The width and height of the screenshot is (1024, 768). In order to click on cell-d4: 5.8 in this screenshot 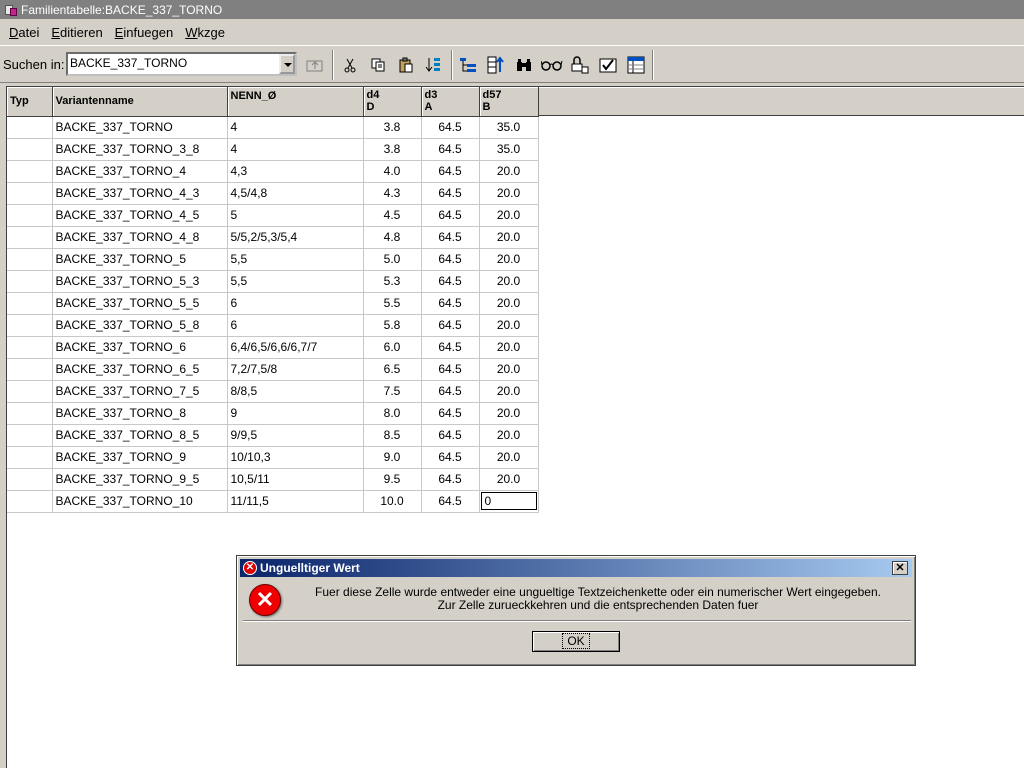, I will do `click(392, 325)`.